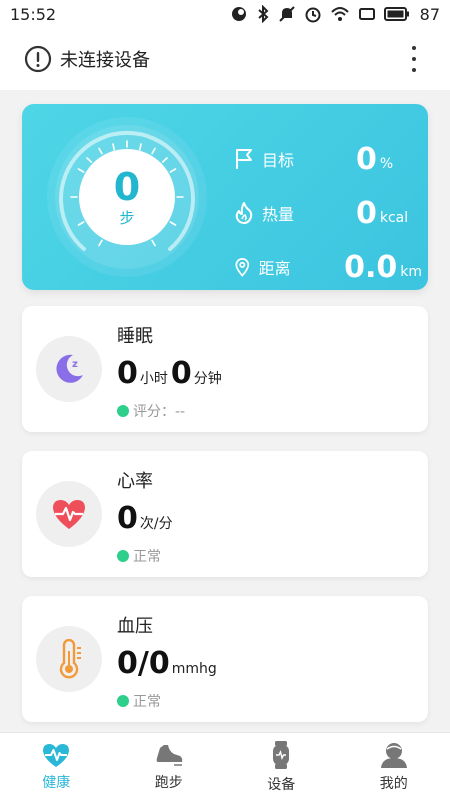 Image resolution: width=450 pixels, height=800 pixels. What do you see at coordinates (225, 514) in the screenshot?
I see `heart-rate-card: 心率 0 次/分 正常` at bounding box center [225, 514].